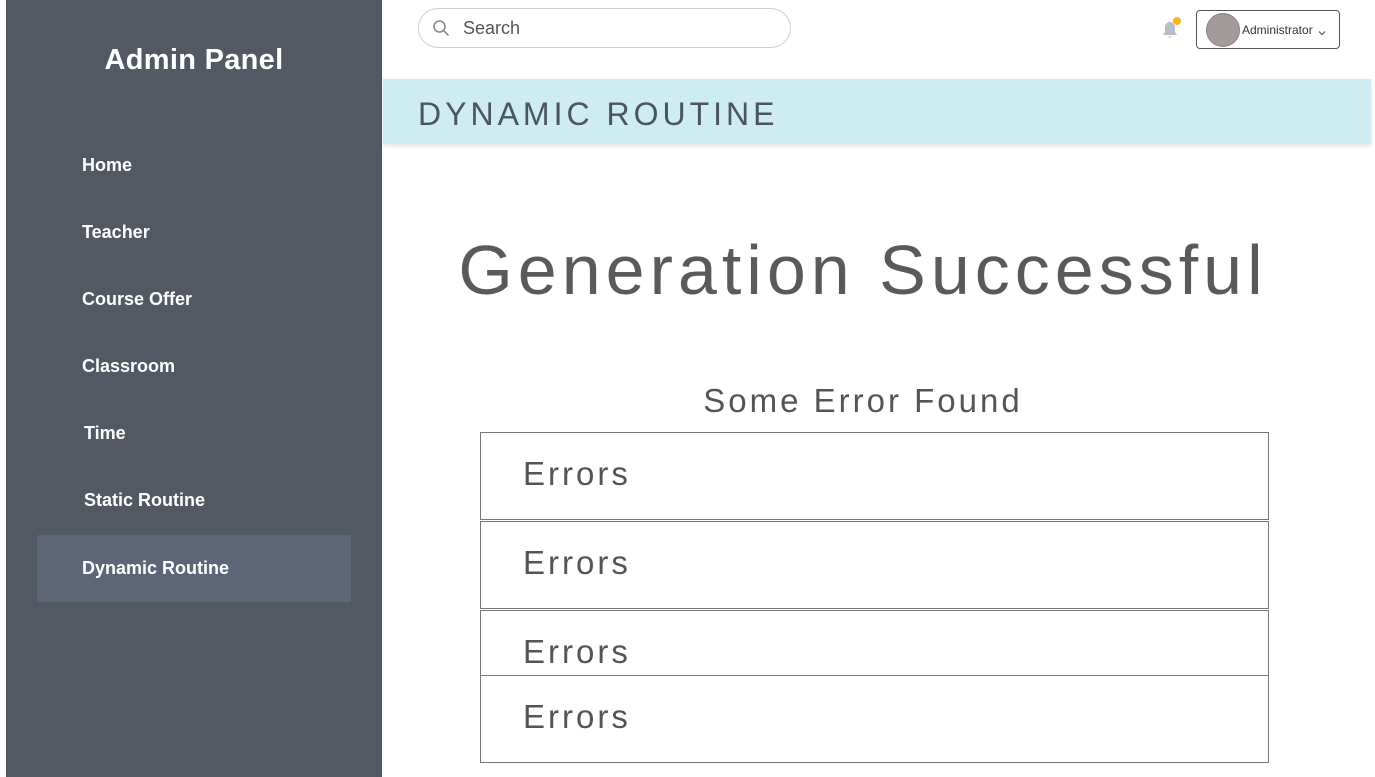 Image resolution: width=1375 pixels, height=777 pixels. Describe the element at coordinates (878, 39) in the screenshot. I see `topbar: Administrator` at that location.